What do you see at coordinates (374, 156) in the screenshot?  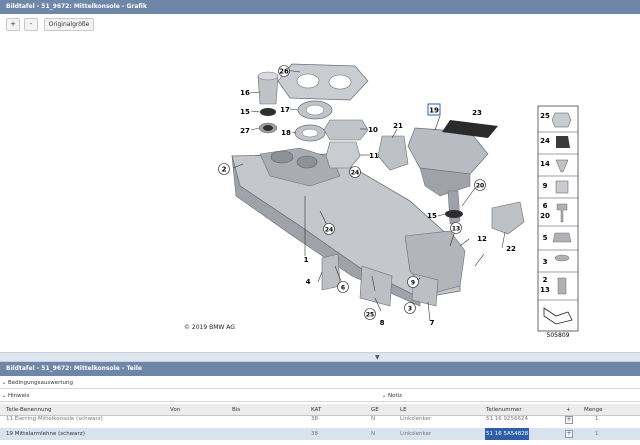 I see `callout-11-label: 11` at bounding box center [374, 156].